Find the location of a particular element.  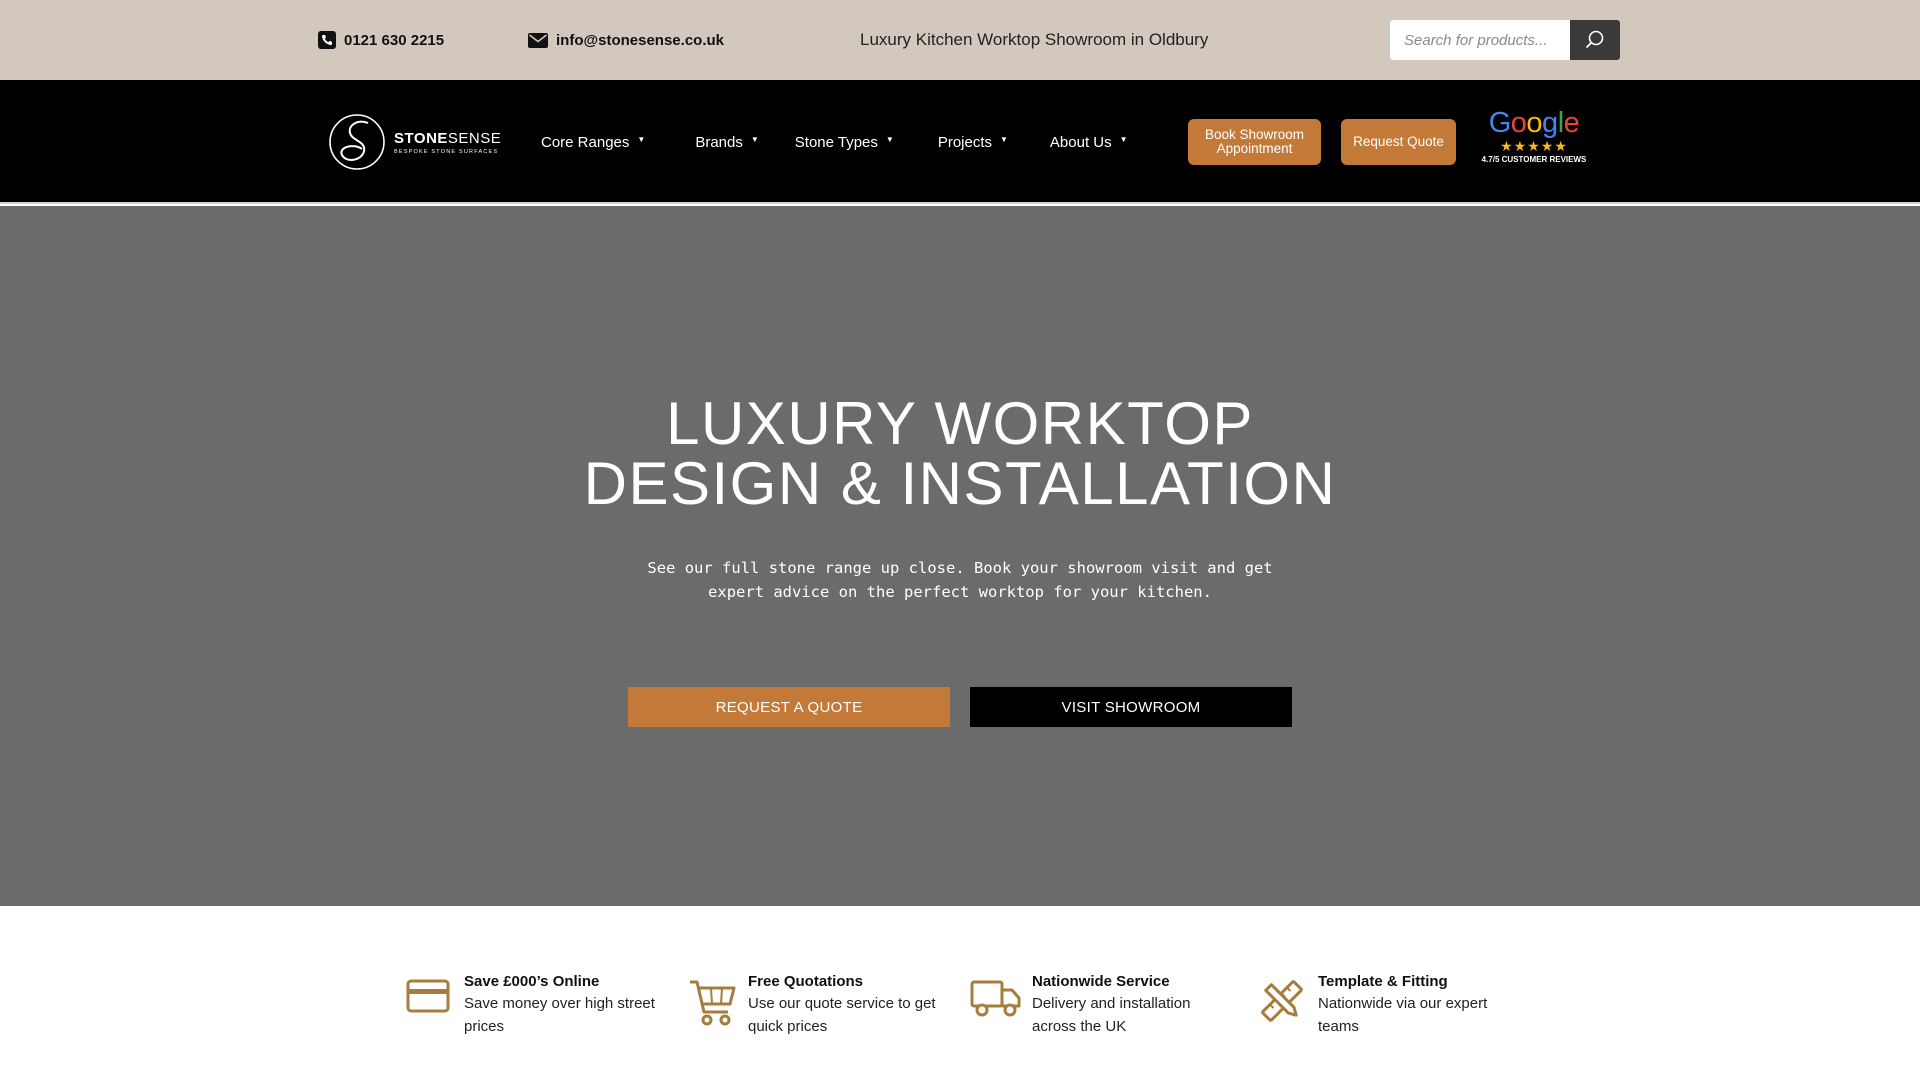

logo-wordmark: STONESENSE BESPOKE STONE SURFACES is located at coordinates (447, 142).